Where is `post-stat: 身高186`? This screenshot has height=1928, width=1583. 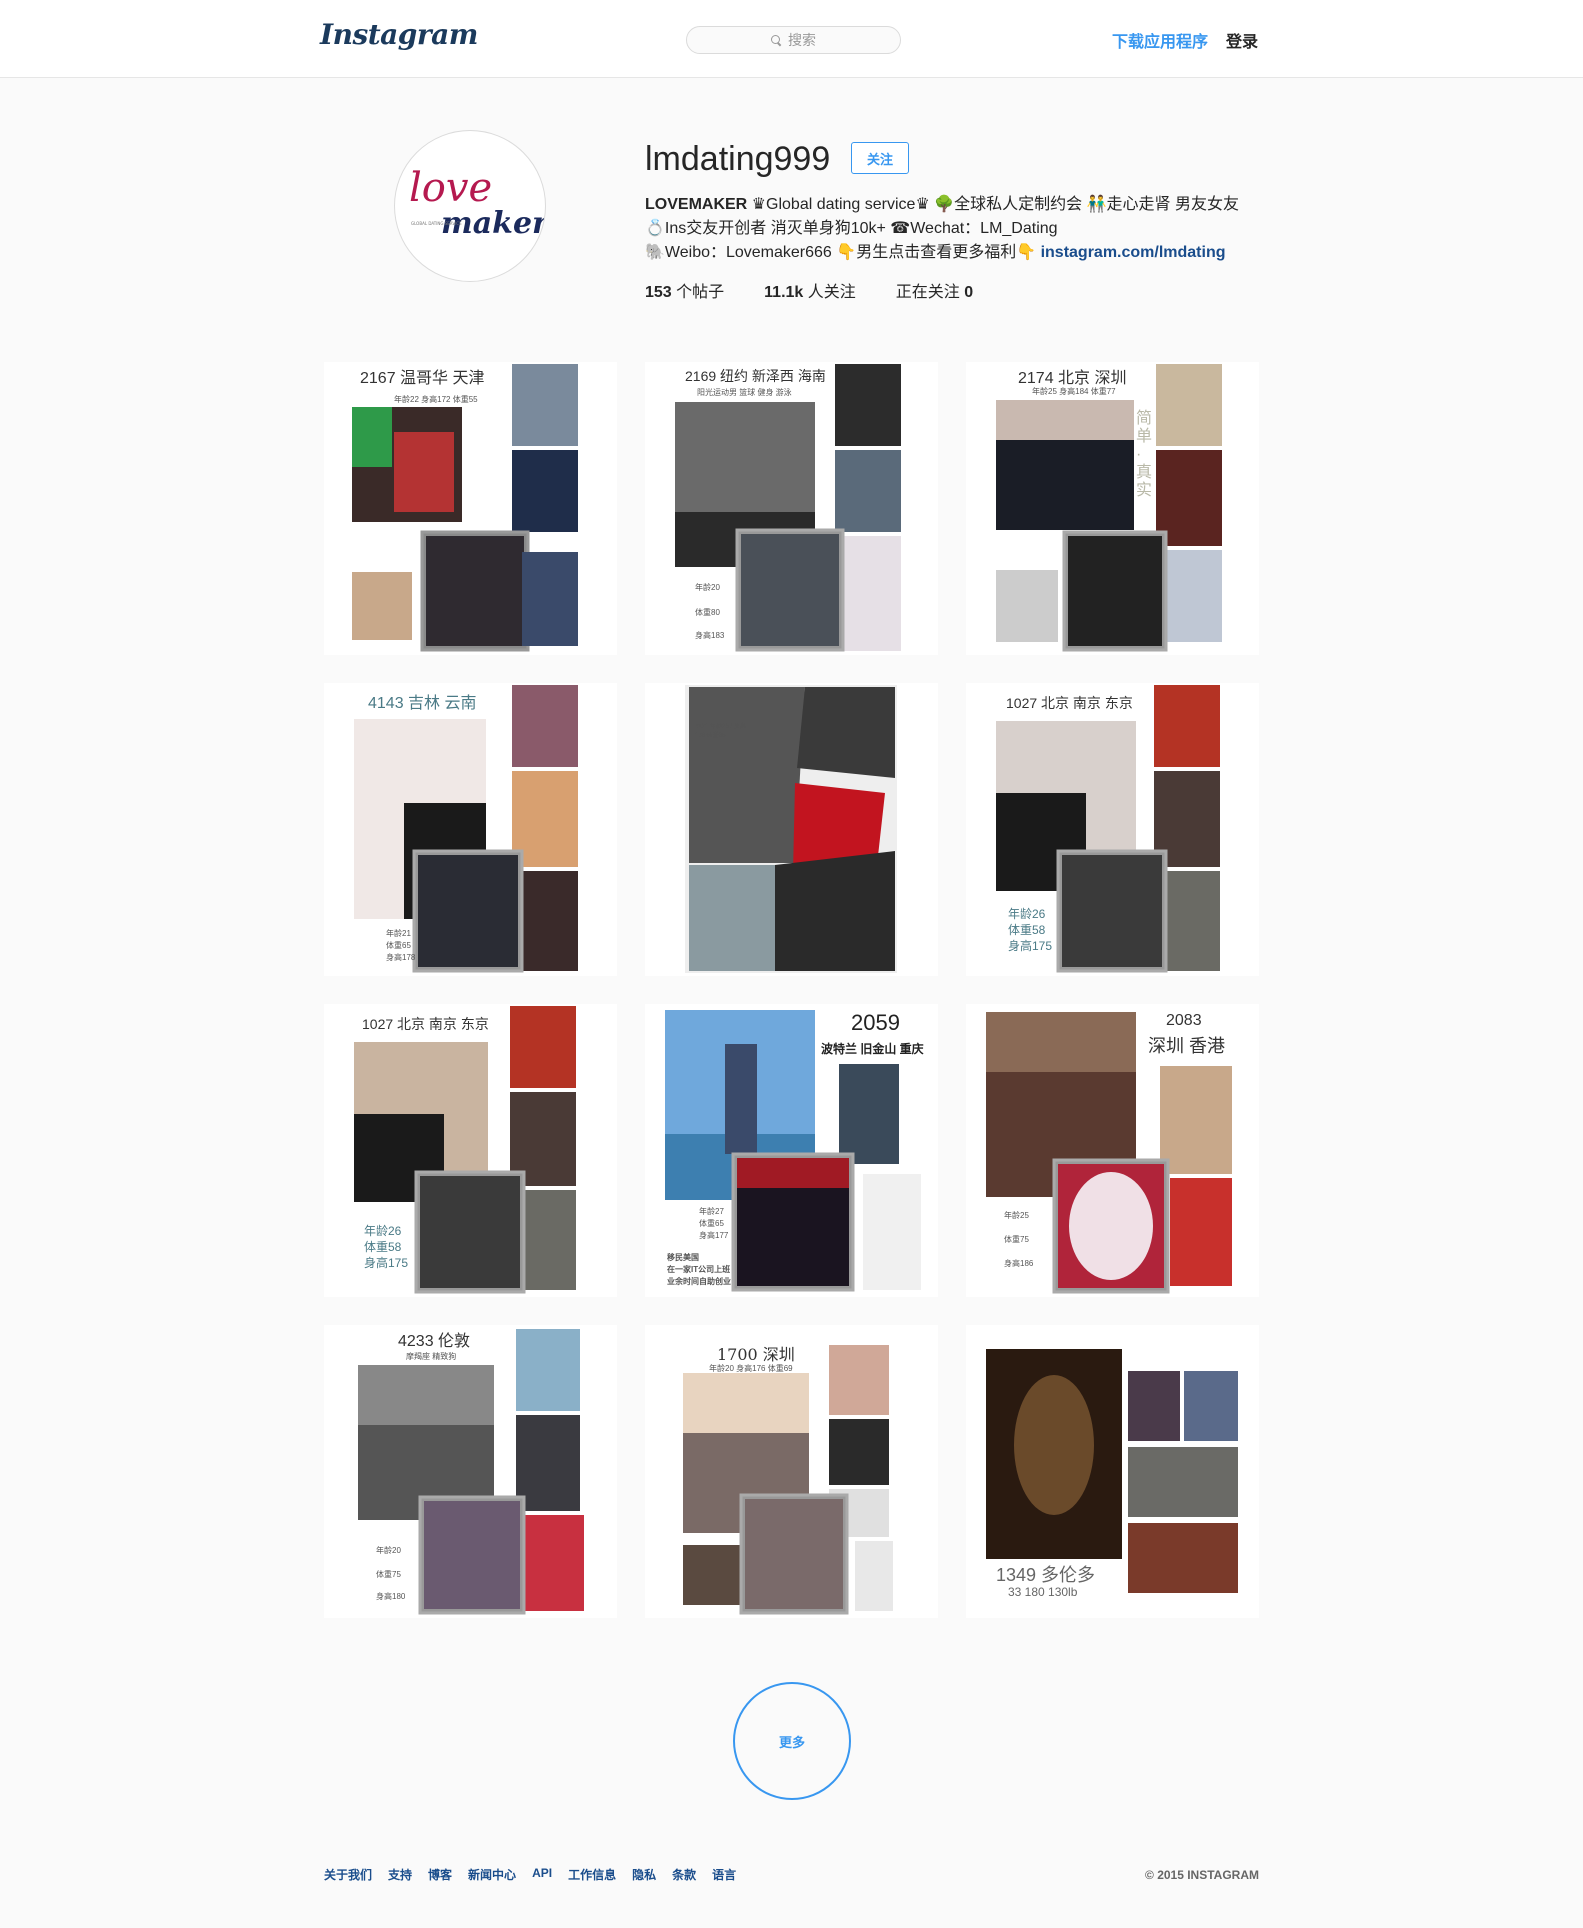
post-stat: 身高186 is located at coordinates (1019, 1263).